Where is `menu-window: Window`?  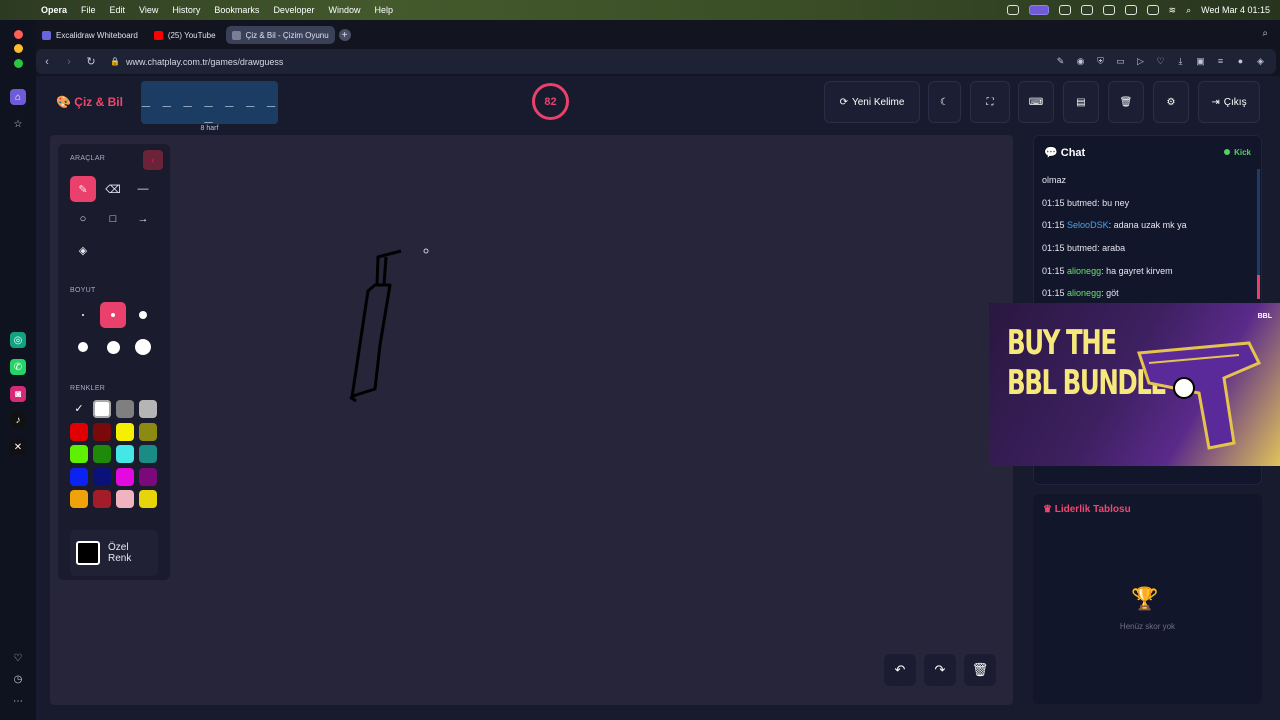 menu-window: Window is located at coordinates (344, 10).